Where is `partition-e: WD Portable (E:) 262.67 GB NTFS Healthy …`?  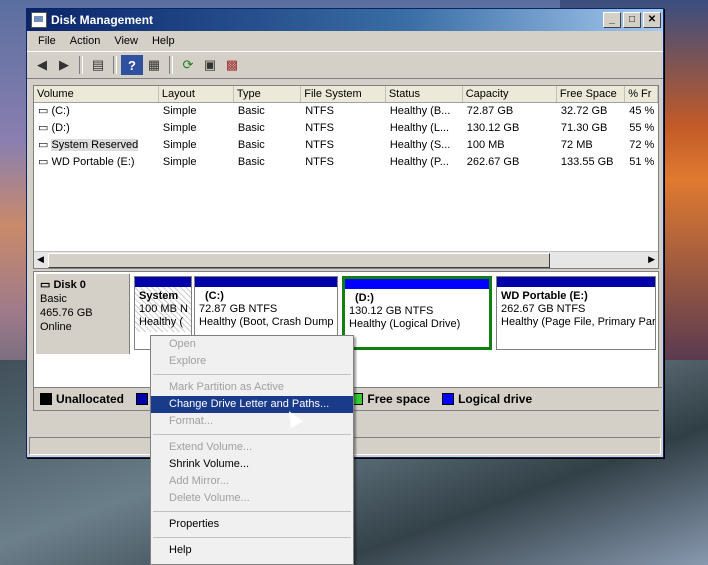
partition-e: WD Portable (E:) 262.67 GB NTFS Healthy … is located at coordinates (576, 313).